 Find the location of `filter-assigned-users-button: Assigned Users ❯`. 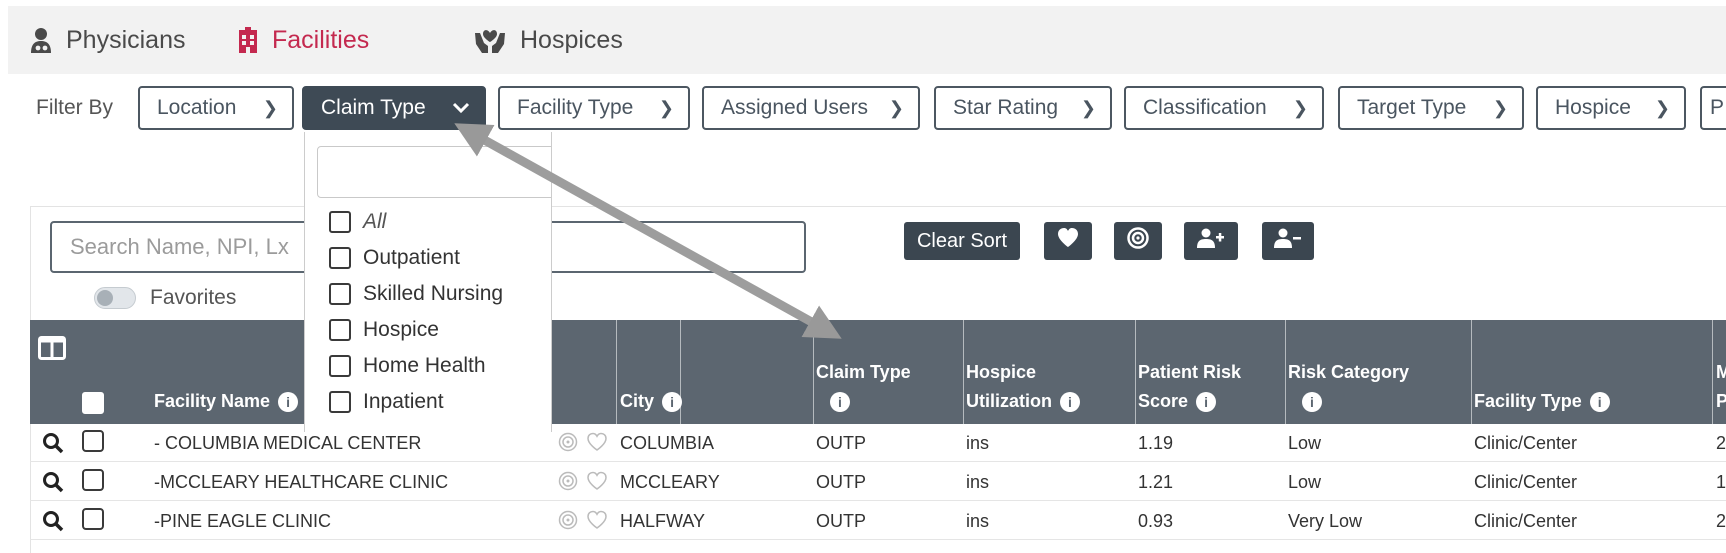

filter-assigned-users-button: Assigned Users ❯ is located at coordinates (811, 108).